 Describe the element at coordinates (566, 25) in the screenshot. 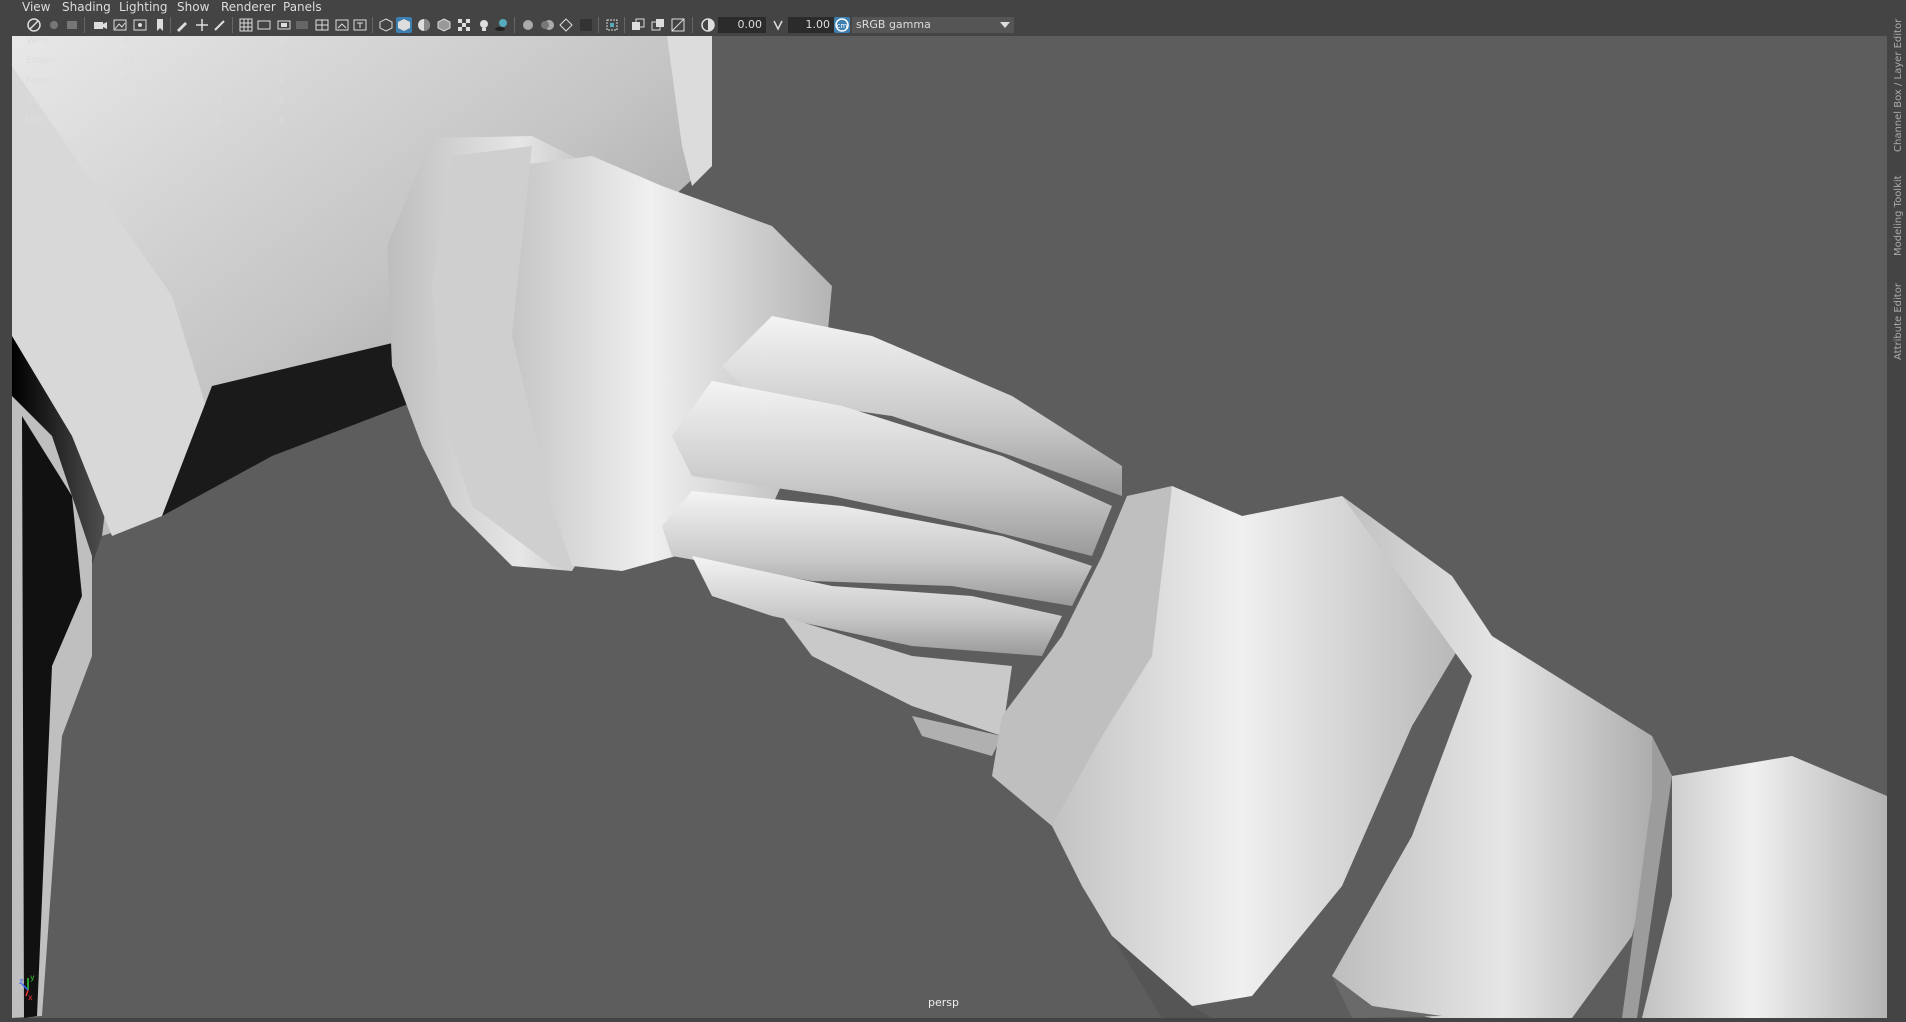

I see `multisample-aa-icon` at that location.